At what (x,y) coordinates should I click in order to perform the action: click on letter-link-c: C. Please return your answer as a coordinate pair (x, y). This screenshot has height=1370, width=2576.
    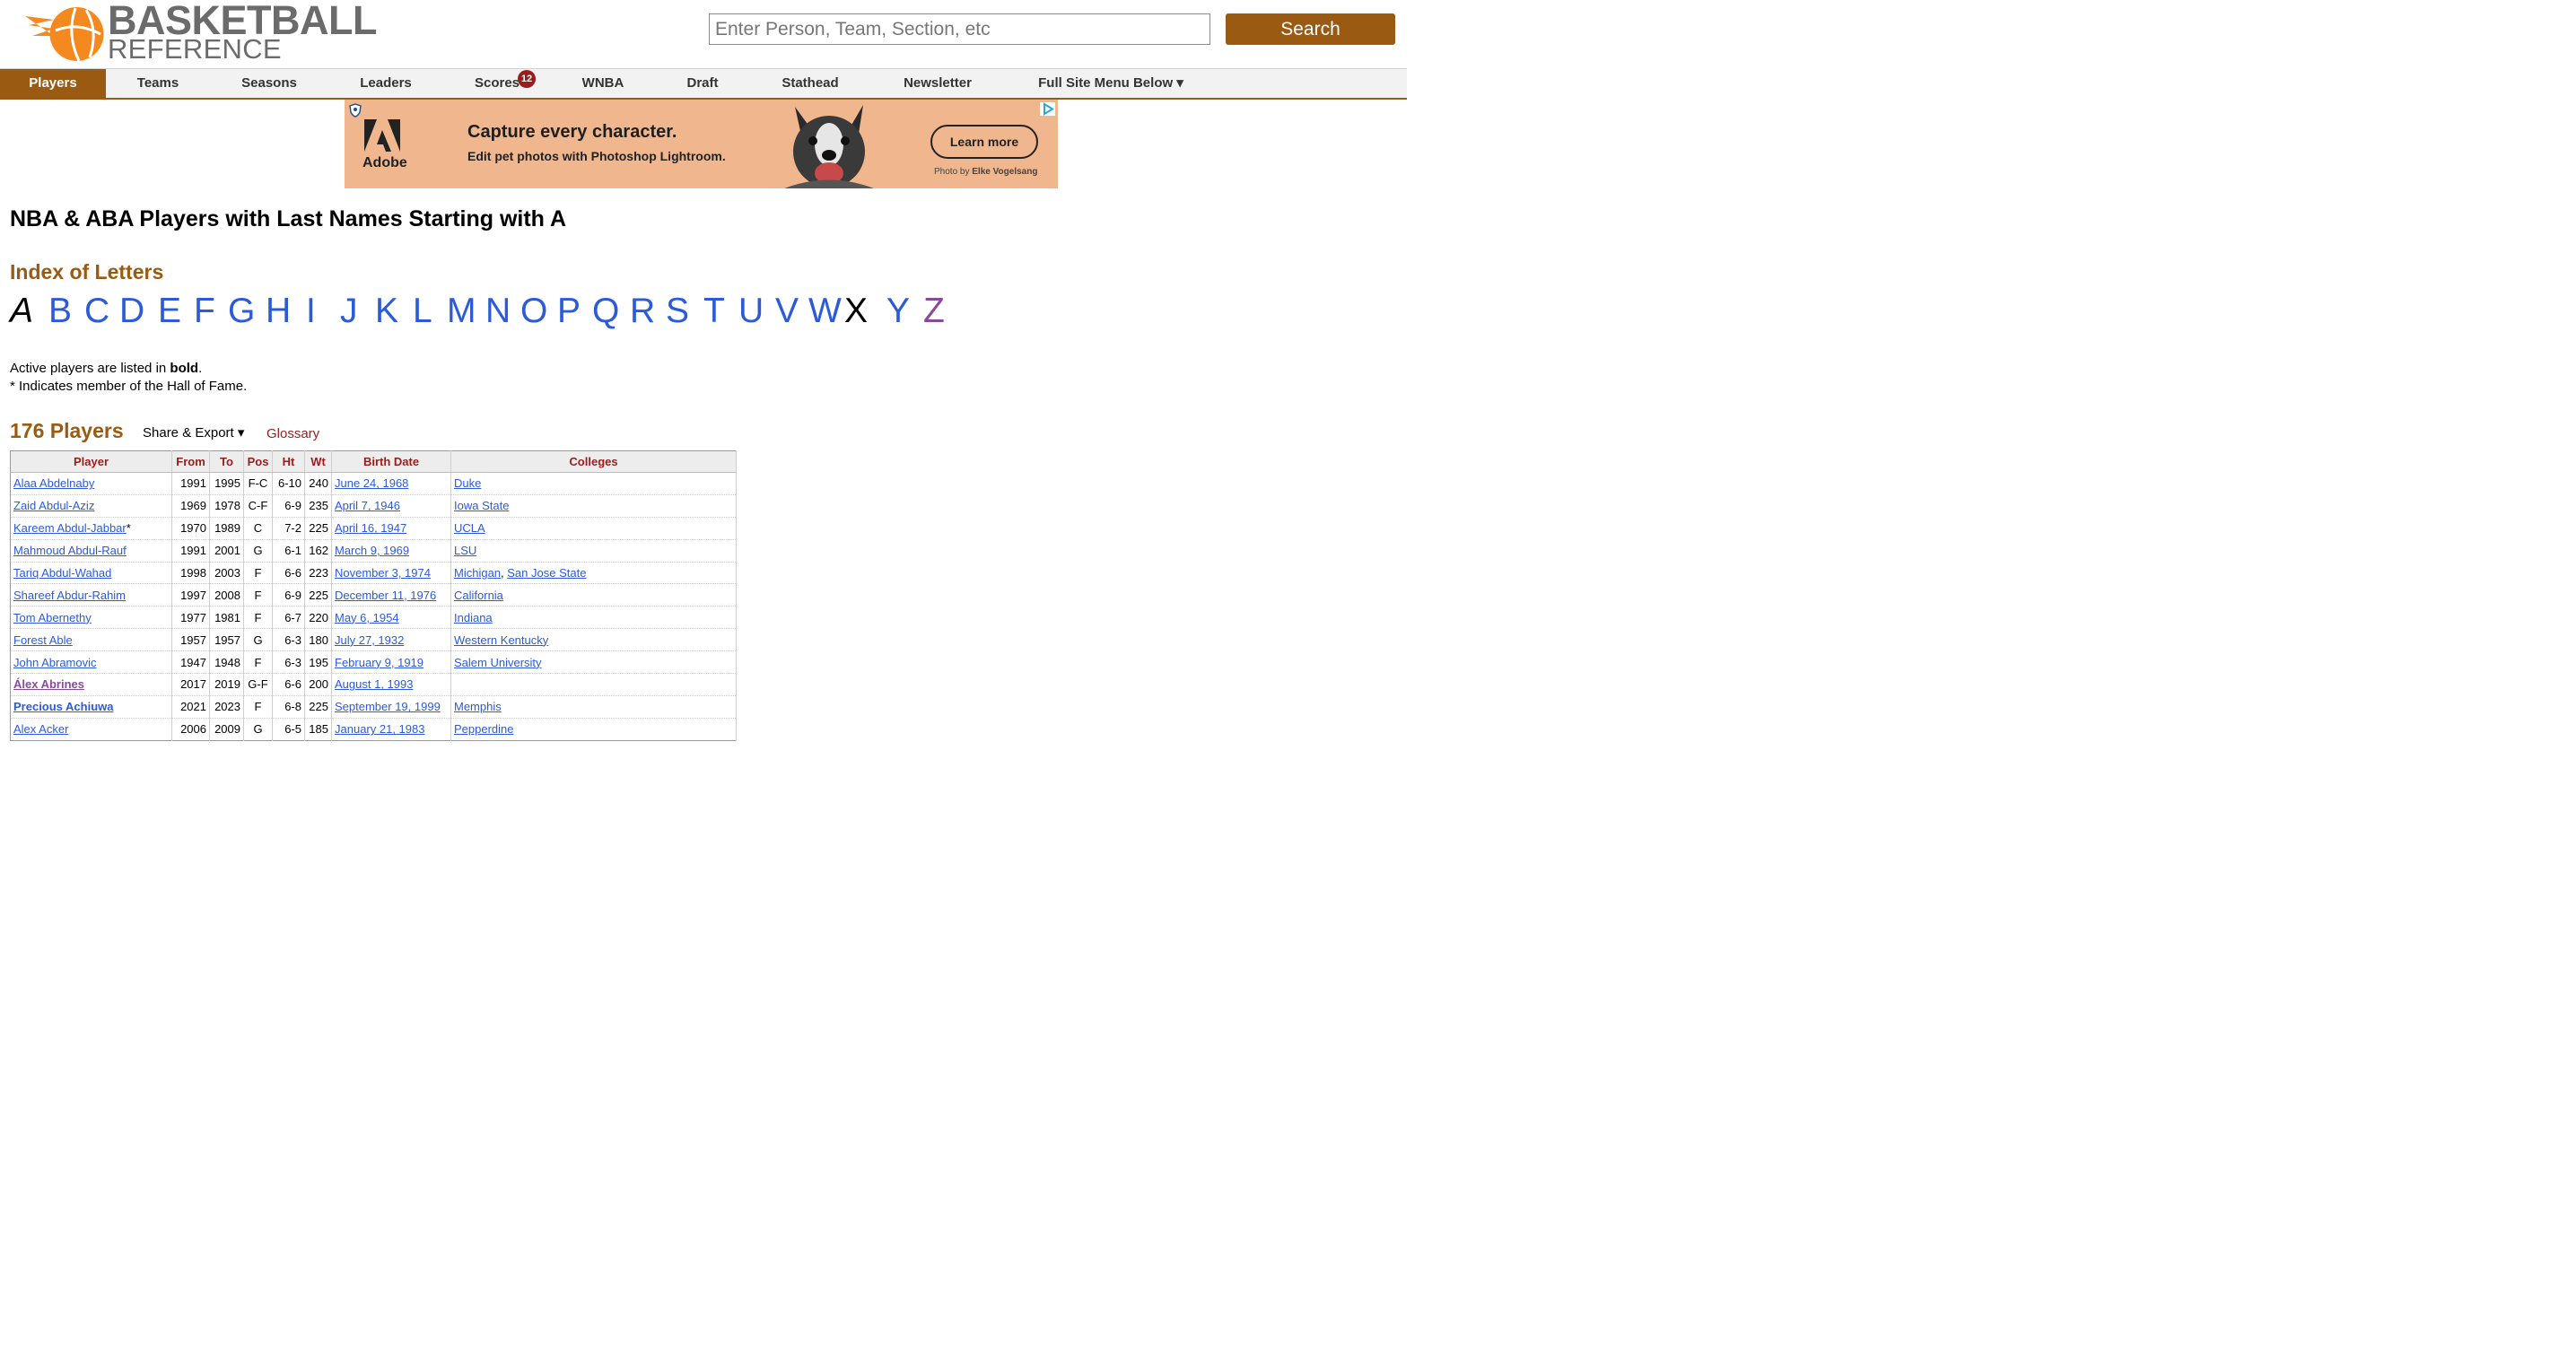
    Looking at the image, I should click on (97, 311).